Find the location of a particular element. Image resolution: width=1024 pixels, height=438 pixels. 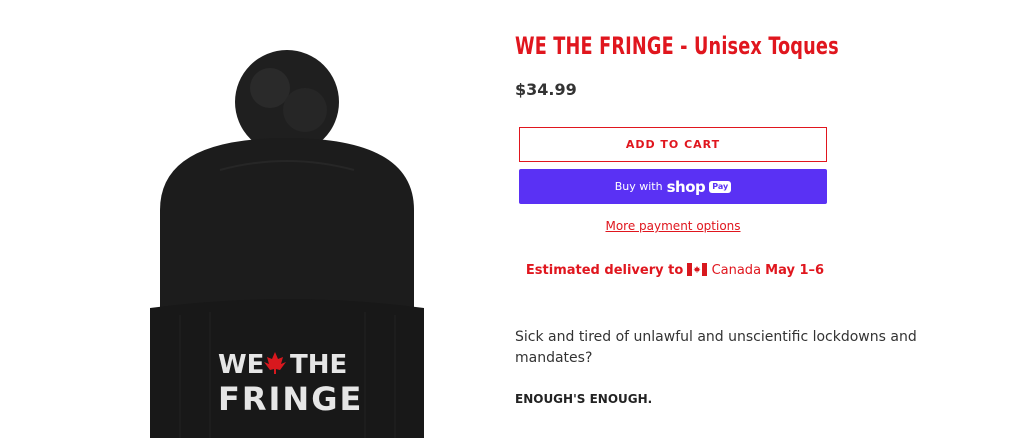

embroidery-the: THE is located at coordinates (318, 365).